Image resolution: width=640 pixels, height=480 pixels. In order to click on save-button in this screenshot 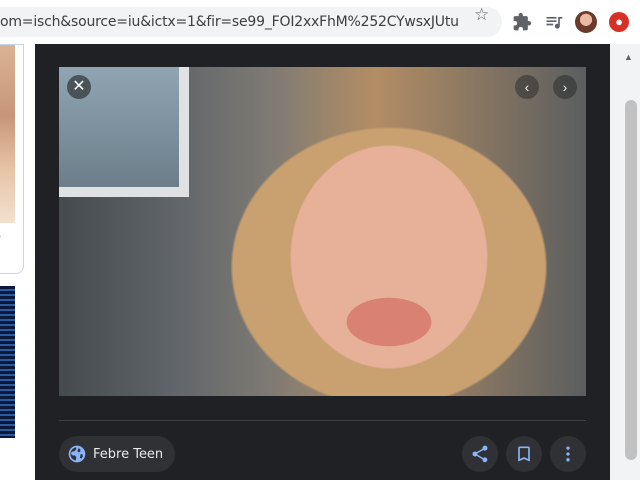, I will do `click(524, 454)`.